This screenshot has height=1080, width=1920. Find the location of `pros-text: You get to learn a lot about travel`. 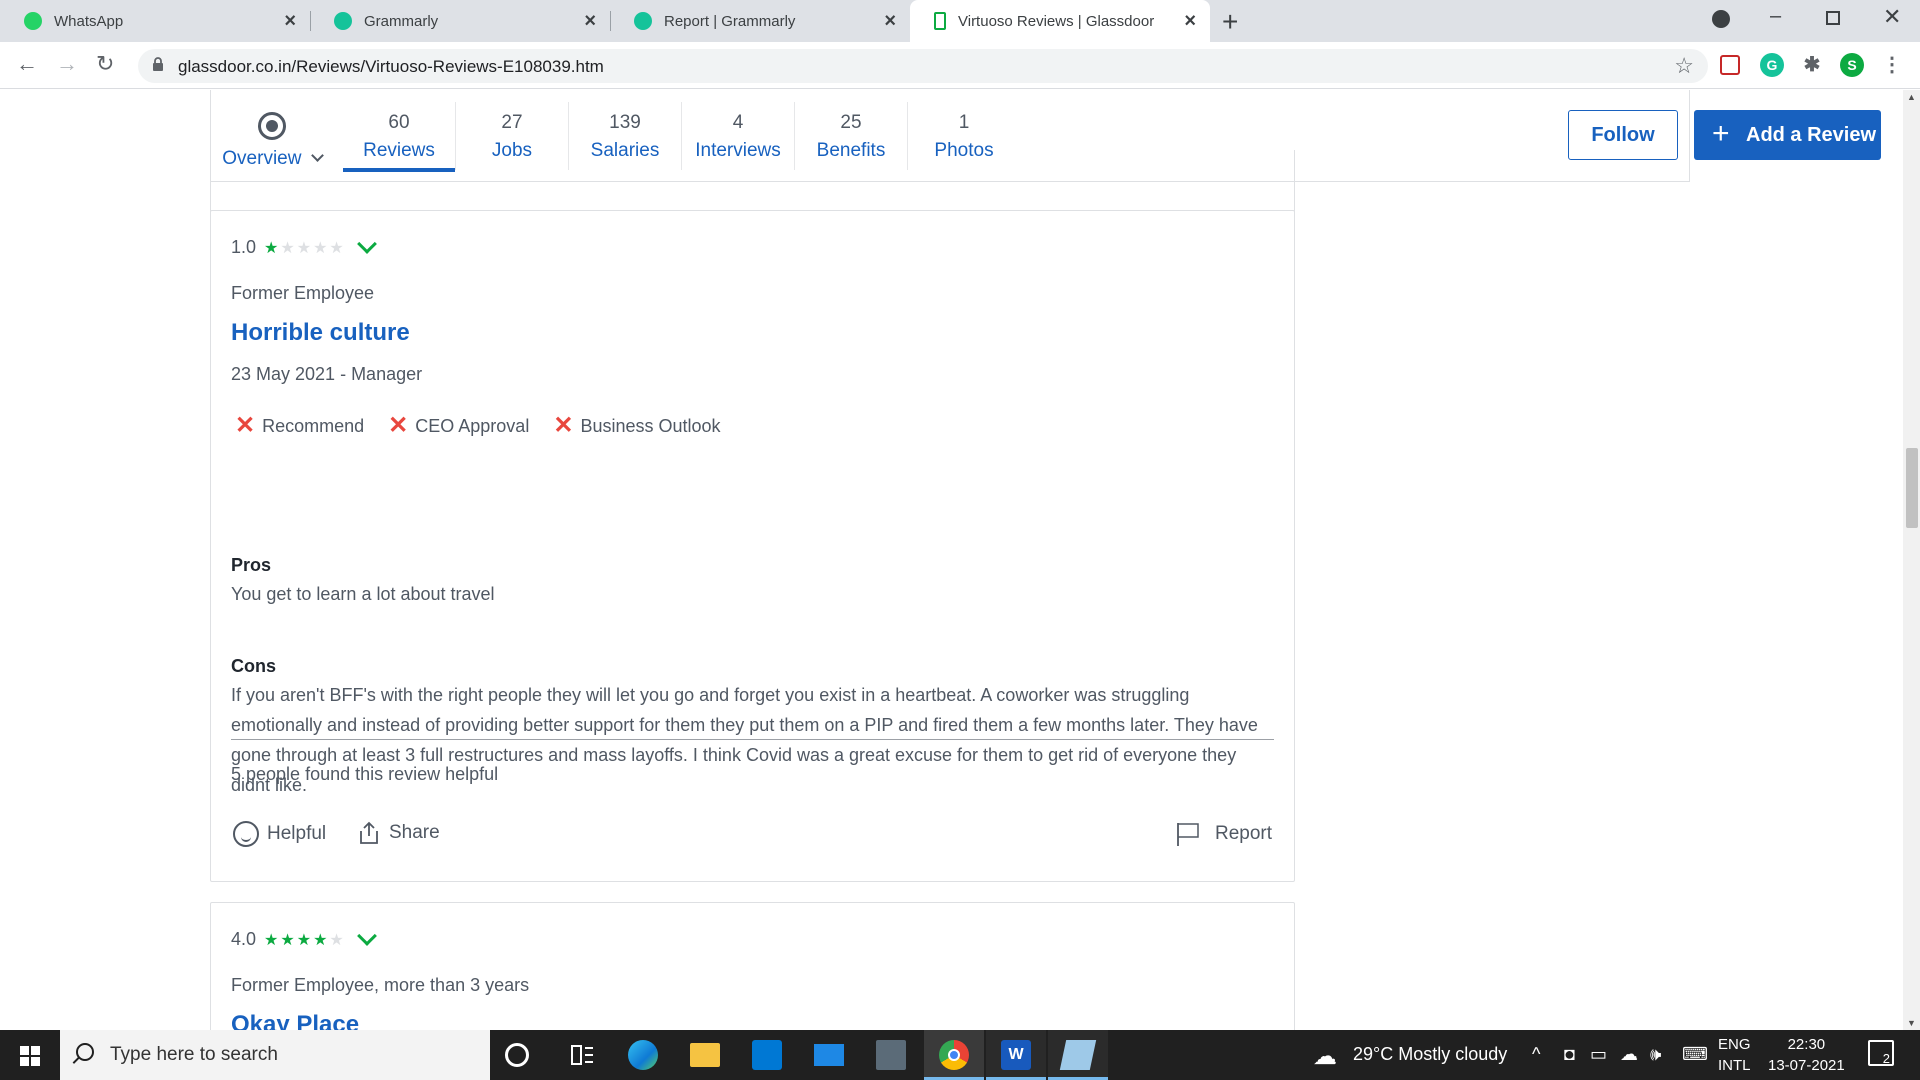

pros-text: You get to learn a lot about travel is located at coordinates (363, 594).